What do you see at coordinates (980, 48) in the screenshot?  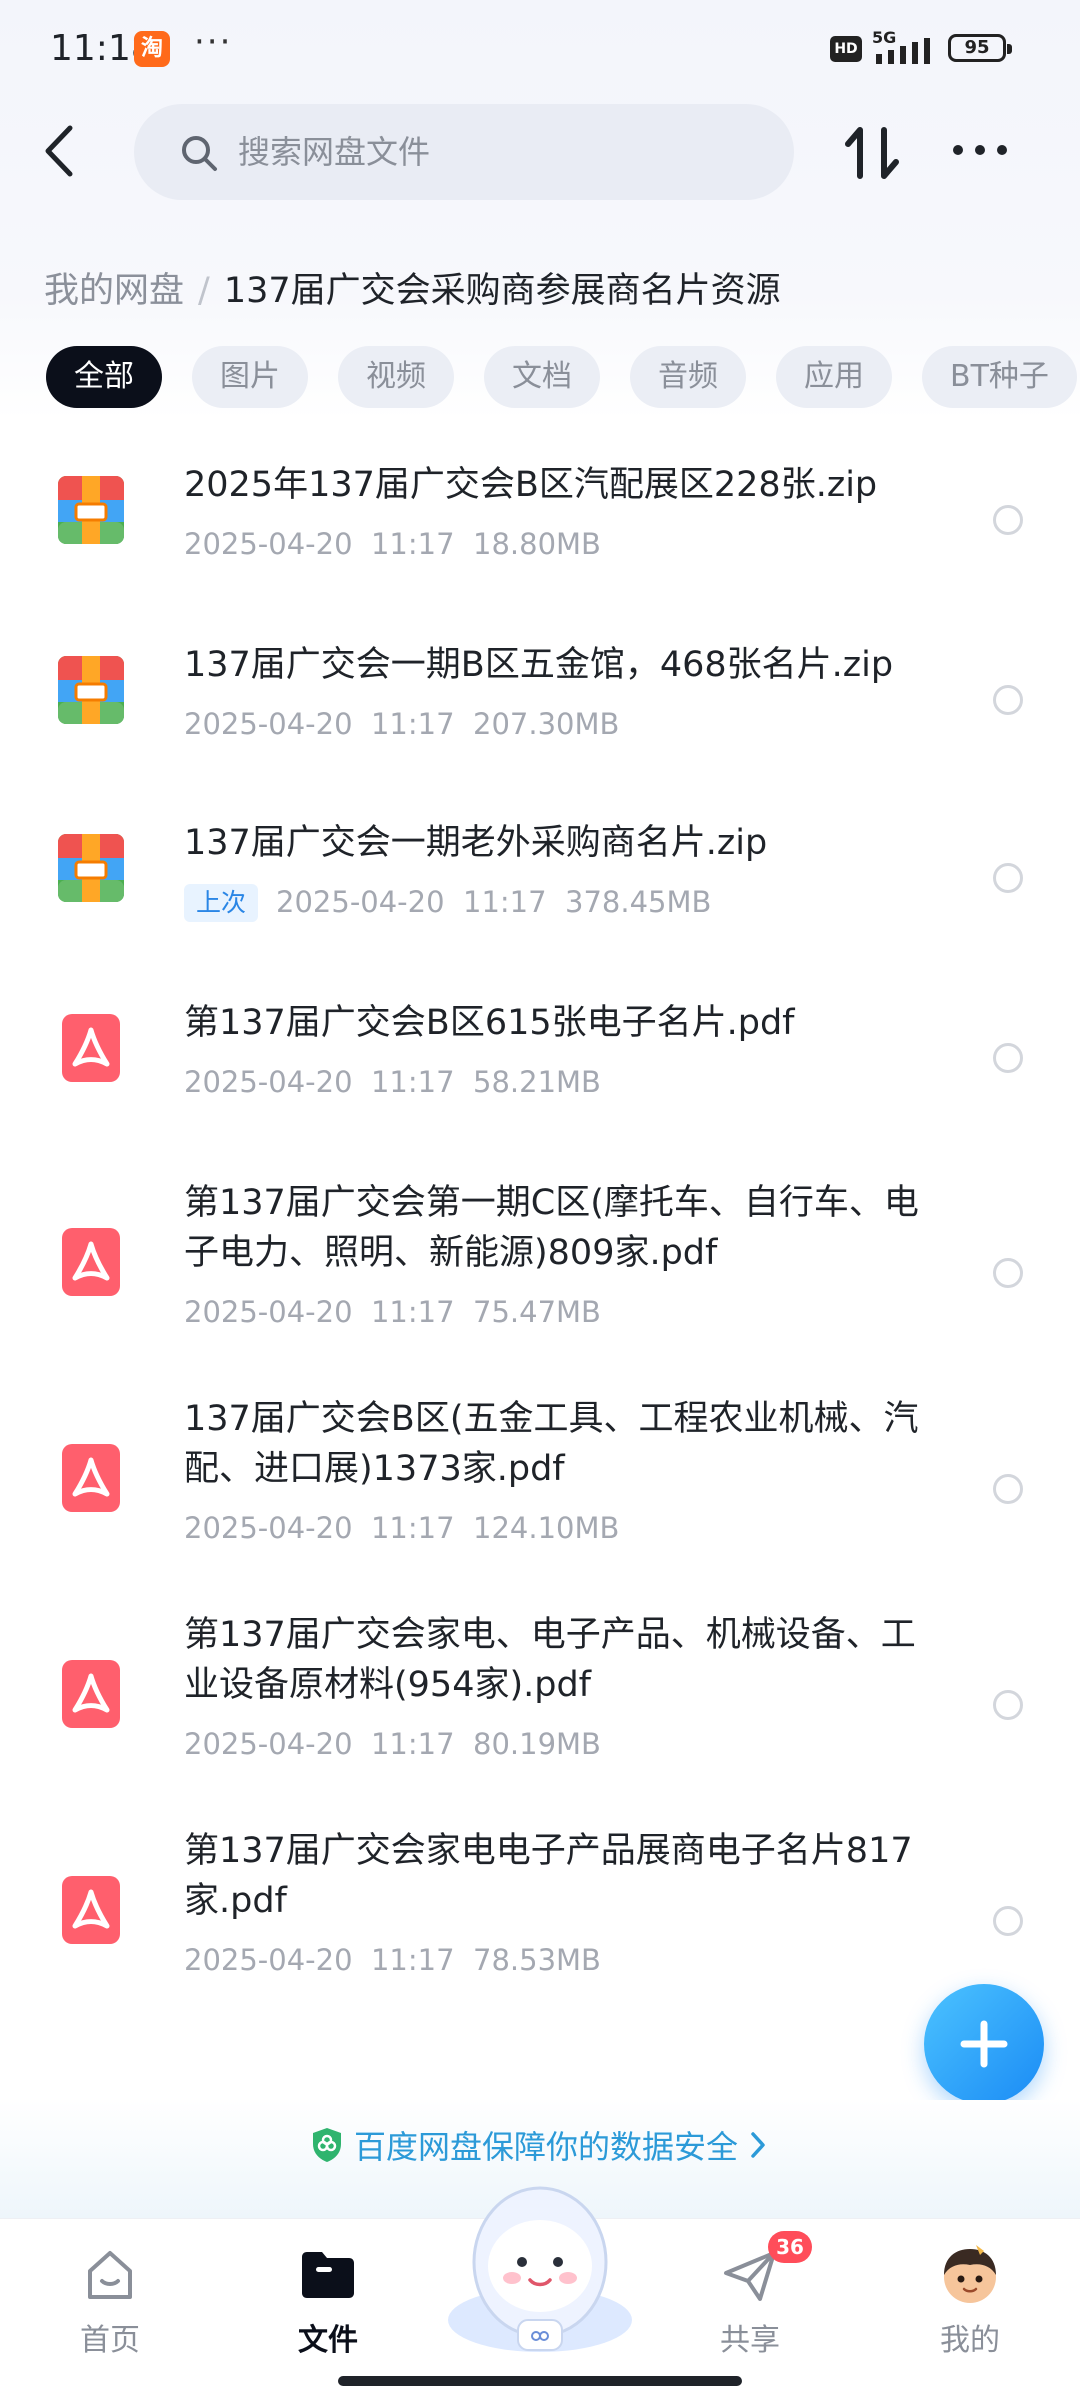 I see `battery-icon: 95` at bounding box center [980, 48].